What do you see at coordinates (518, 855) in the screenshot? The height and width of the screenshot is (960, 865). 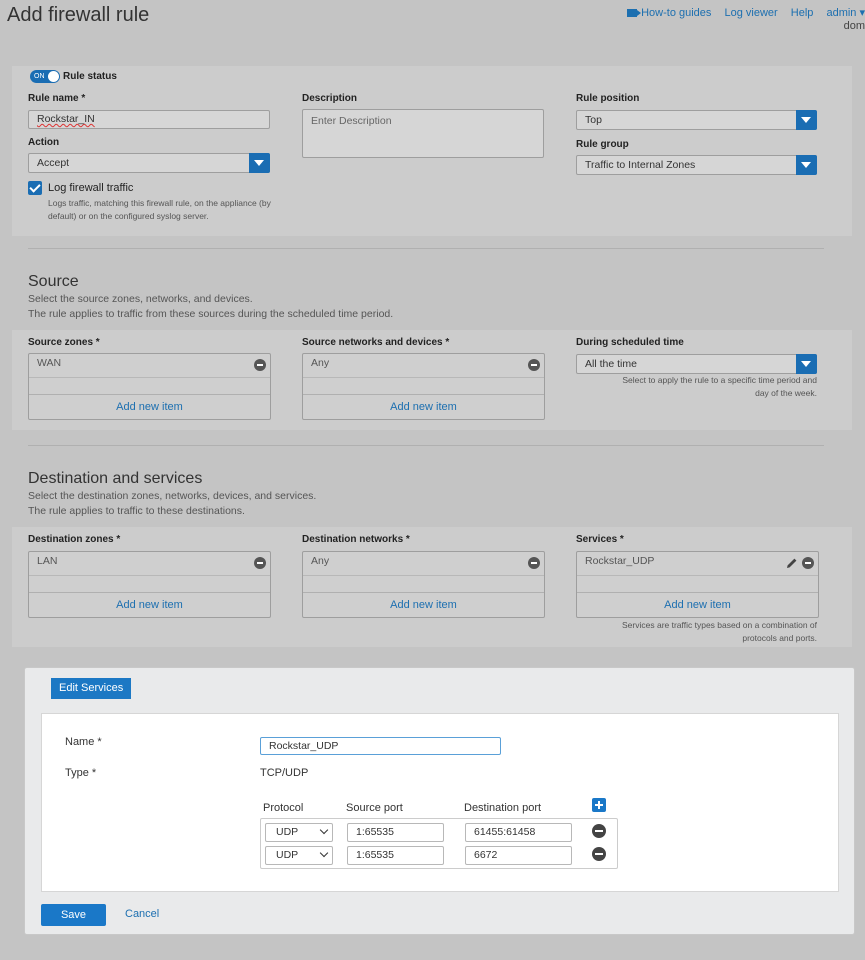 I see `destination-port-input: 6672` at bounding box center [518, 855].